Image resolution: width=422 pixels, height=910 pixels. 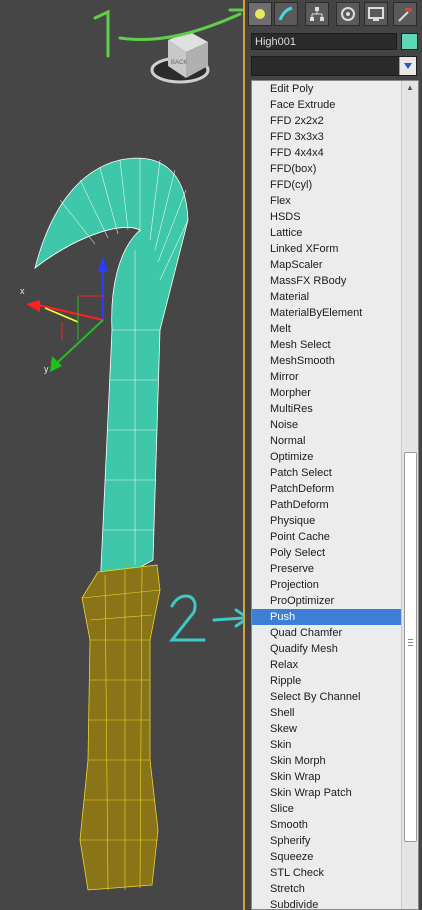 I want to click on modifier-item-edit-poly: Edit Poly, so click(x=327, y=89).